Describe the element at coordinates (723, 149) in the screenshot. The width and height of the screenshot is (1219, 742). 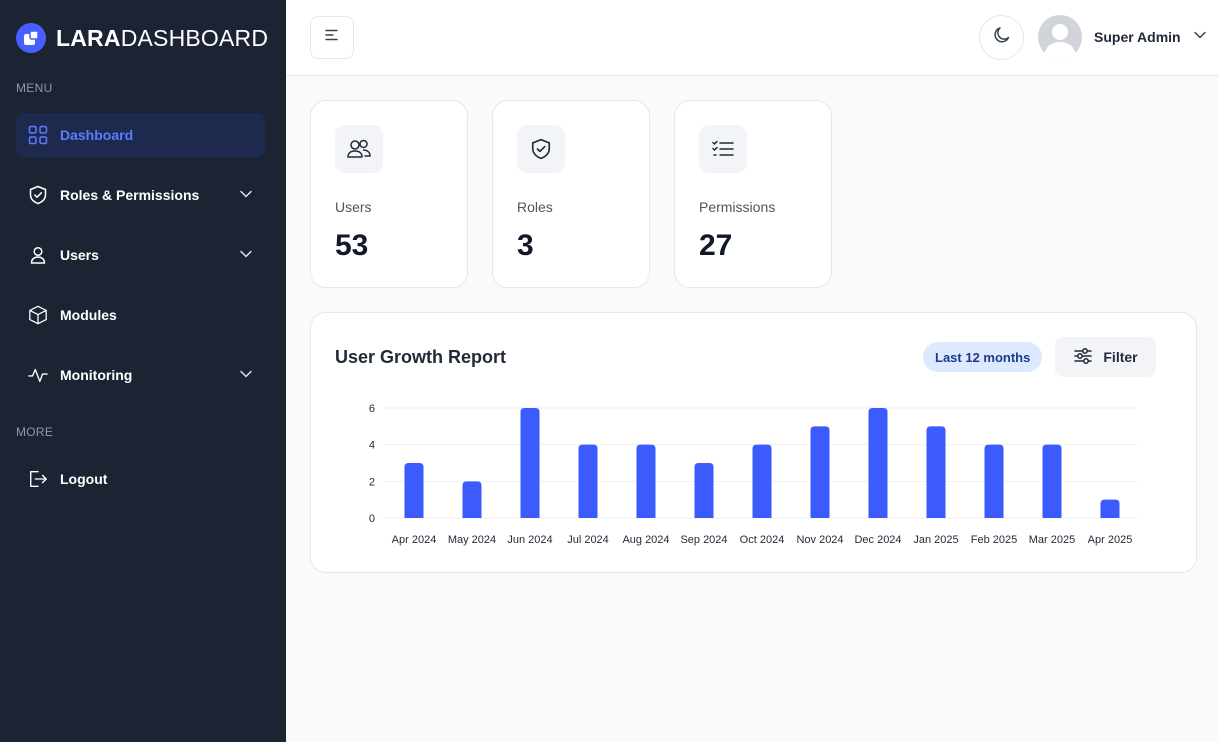
I see `list-check-icon` at that location.